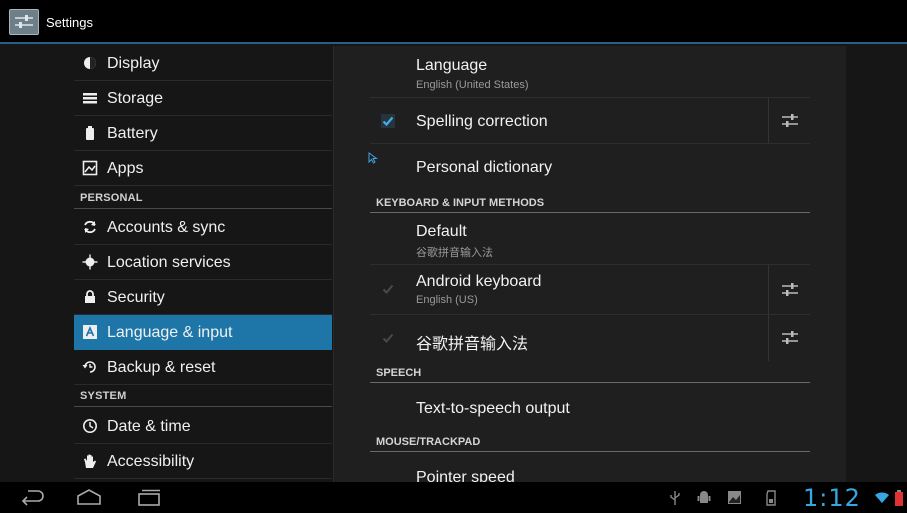 The width and height of the screenshot is (907, 513). Describe the element at coordinates (103, 396) in the screenshot. I see `sidebar-header-label: SYSTEM` at that location.